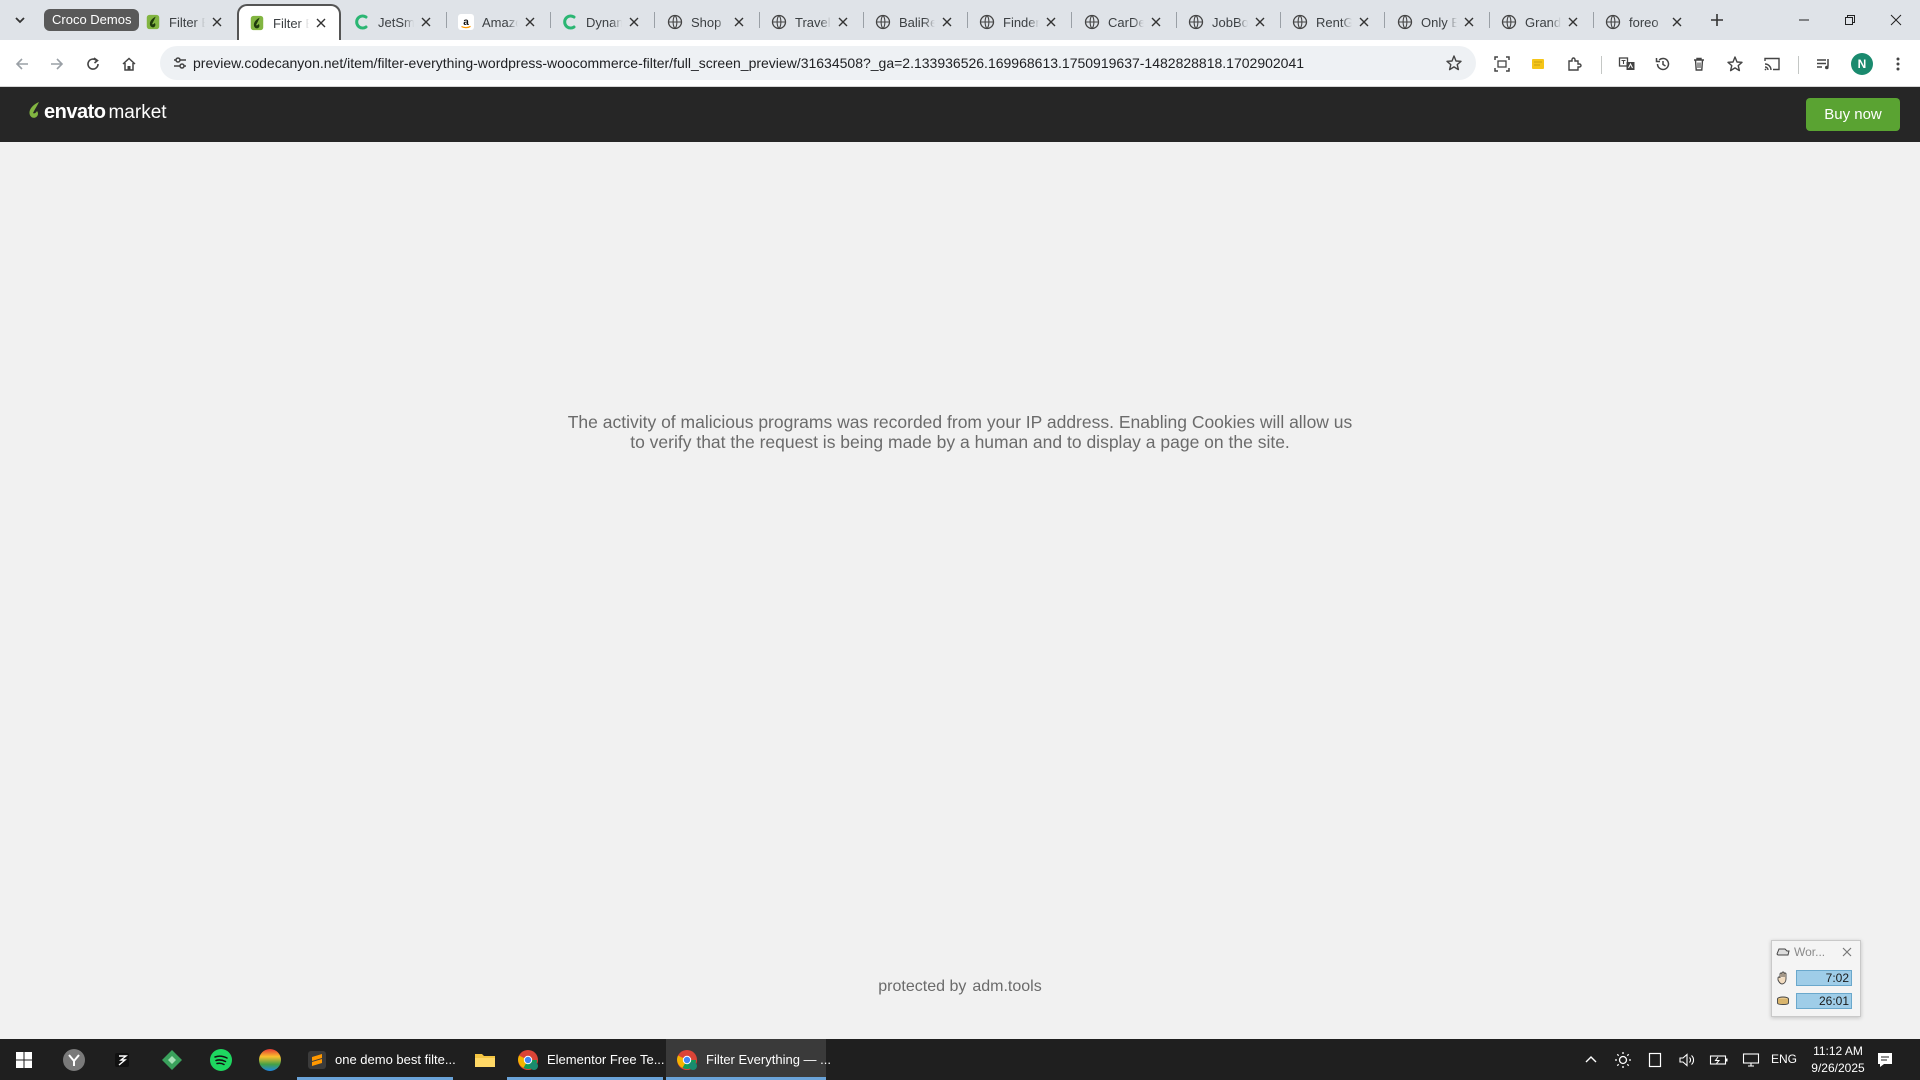 Image resolution: width=1920 pixels, height=1080 pixels. I want to click on yandex-browser-icon, so click(74, 1059).